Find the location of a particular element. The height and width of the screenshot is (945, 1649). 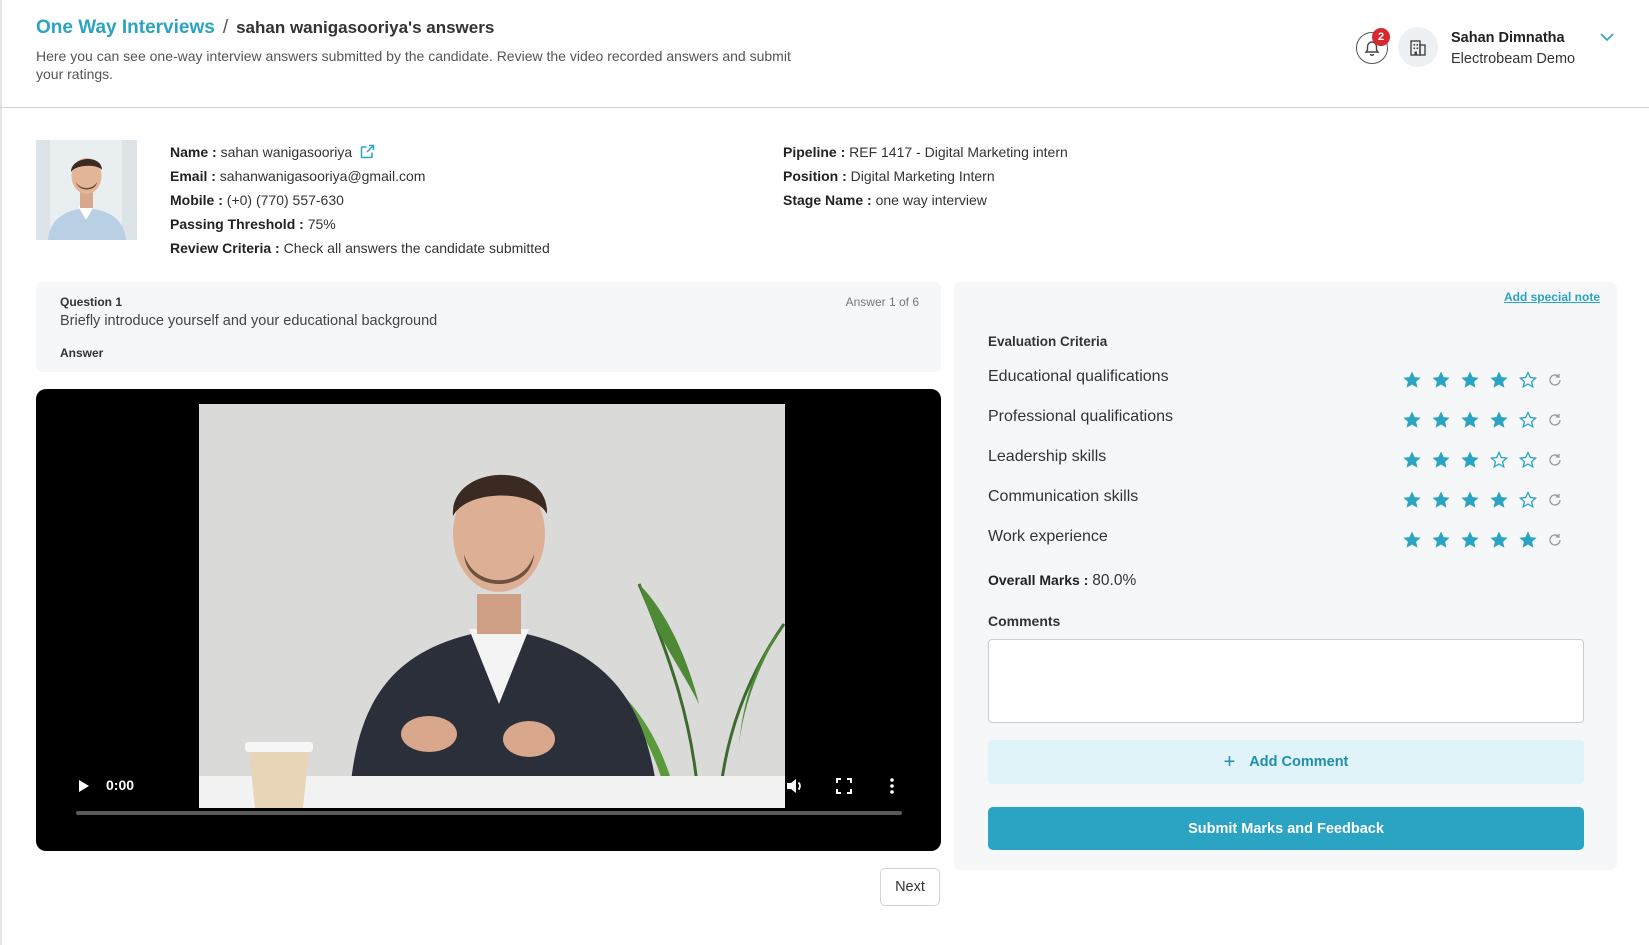

evaluation-title: Evaluation Criteria is located at coordinates (1048, 341).